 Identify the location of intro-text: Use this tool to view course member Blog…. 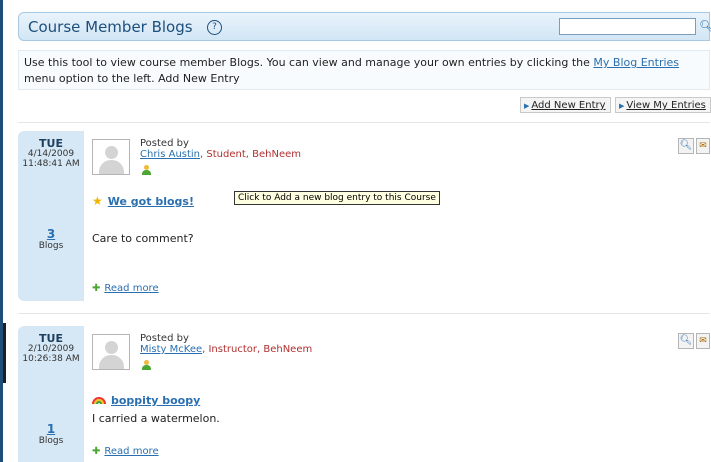
(364, 70).